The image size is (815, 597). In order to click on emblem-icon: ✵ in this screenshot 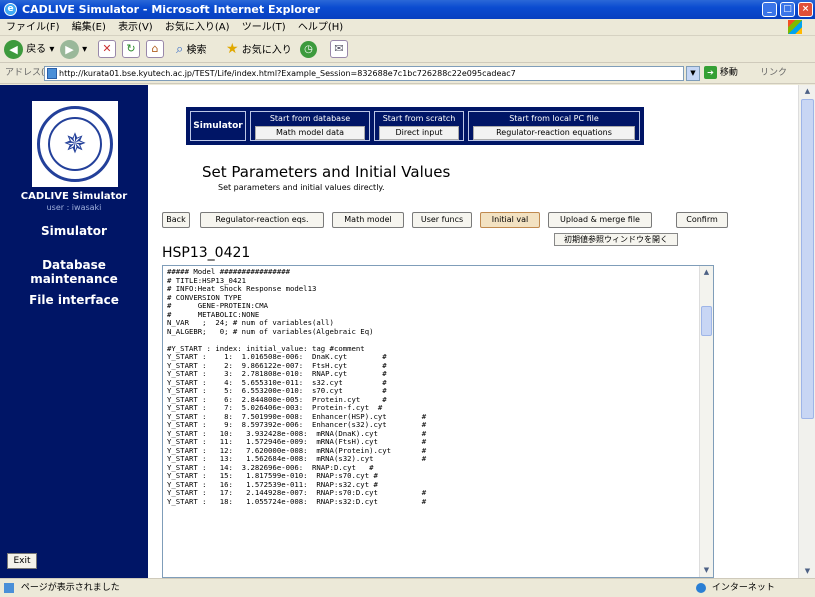, I will do `click(75, 143)`.